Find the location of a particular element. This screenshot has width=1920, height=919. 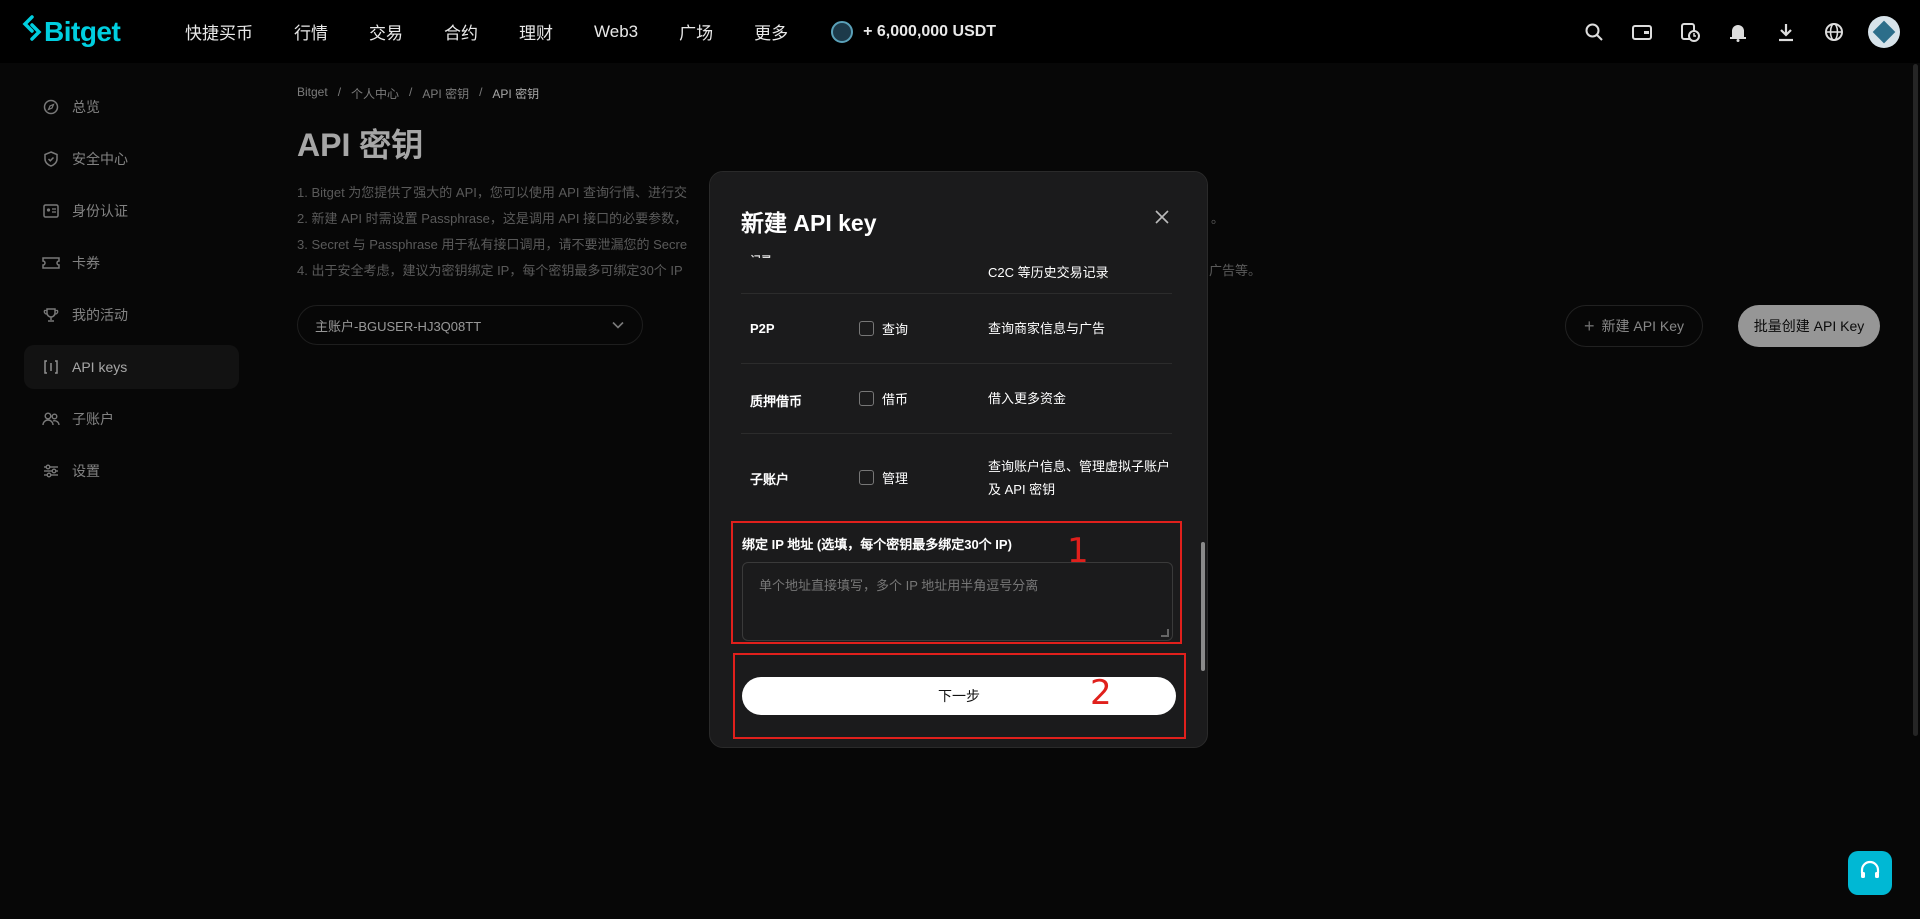

permission-checkbox: 查询 is located at coordinates (883, 328).